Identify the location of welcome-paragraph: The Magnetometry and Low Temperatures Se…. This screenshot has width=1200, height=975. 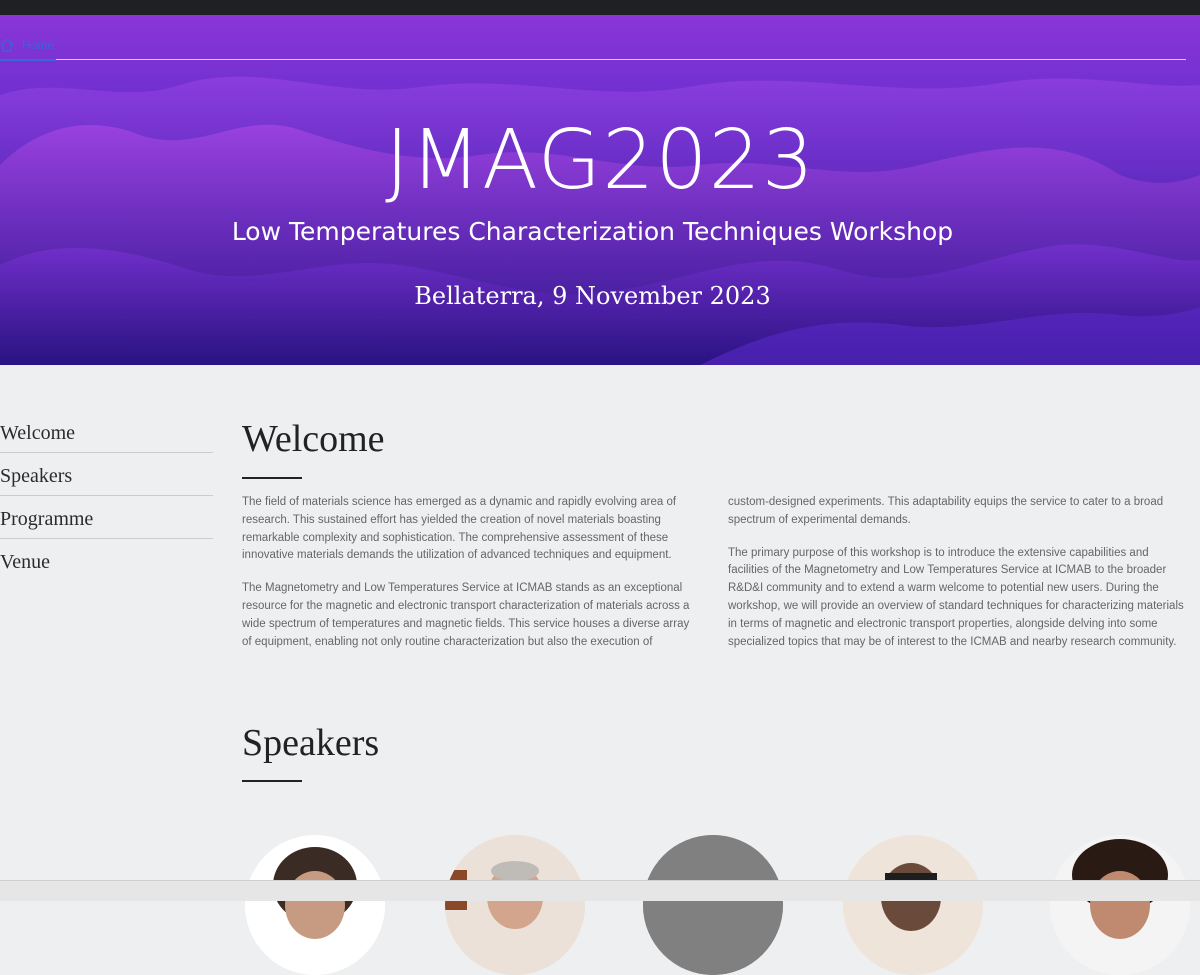
(466, 615).